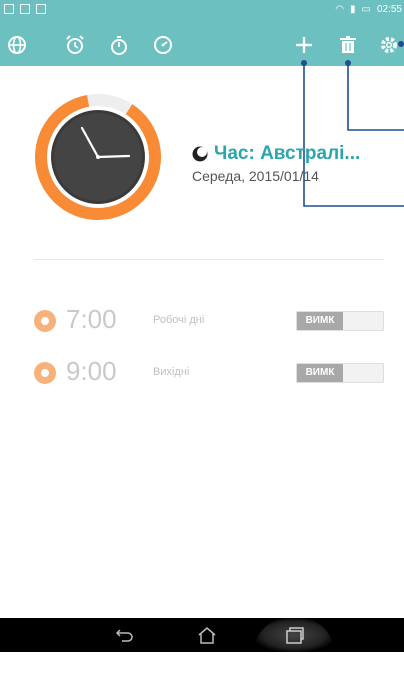  Describe the element at coordinates (91, 319) in the screenshot. I see `alarm-time: 7:00` at that location.